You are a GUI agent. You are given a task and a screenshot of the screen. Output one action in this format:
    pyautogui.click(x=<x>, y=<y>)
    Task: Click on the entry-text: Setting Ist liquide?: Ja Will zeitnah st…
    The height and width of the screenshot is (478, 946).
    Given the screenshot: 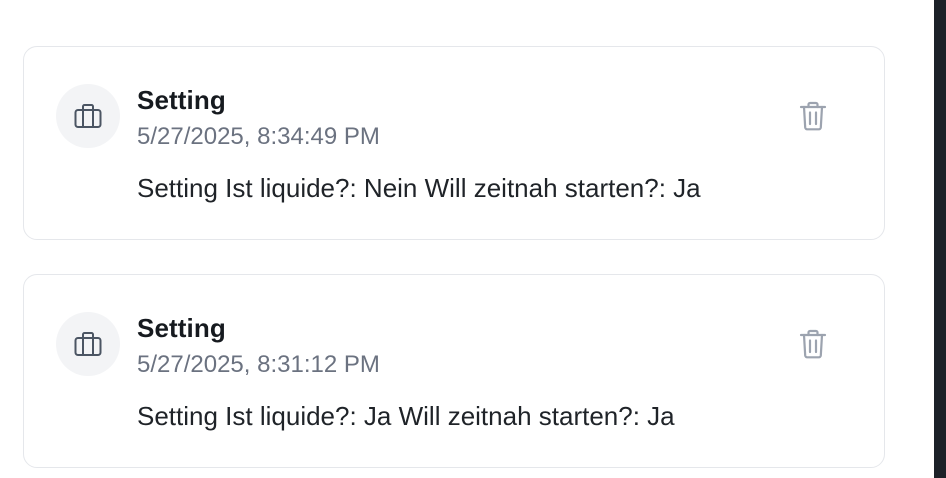 What is the action you would take?
    pyautogui.click(x=406, y=416)
    